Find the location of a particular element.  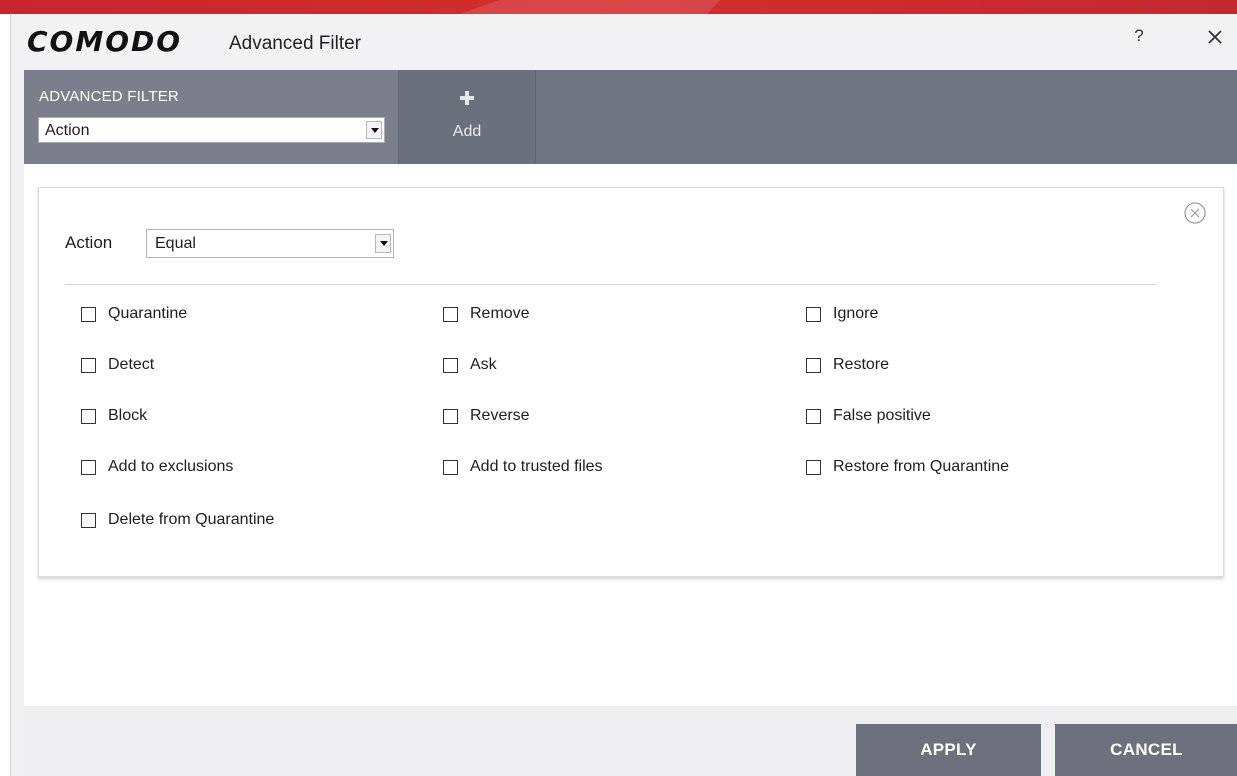

option-quarantine: Quarantine is located at coordinates (134, 314).